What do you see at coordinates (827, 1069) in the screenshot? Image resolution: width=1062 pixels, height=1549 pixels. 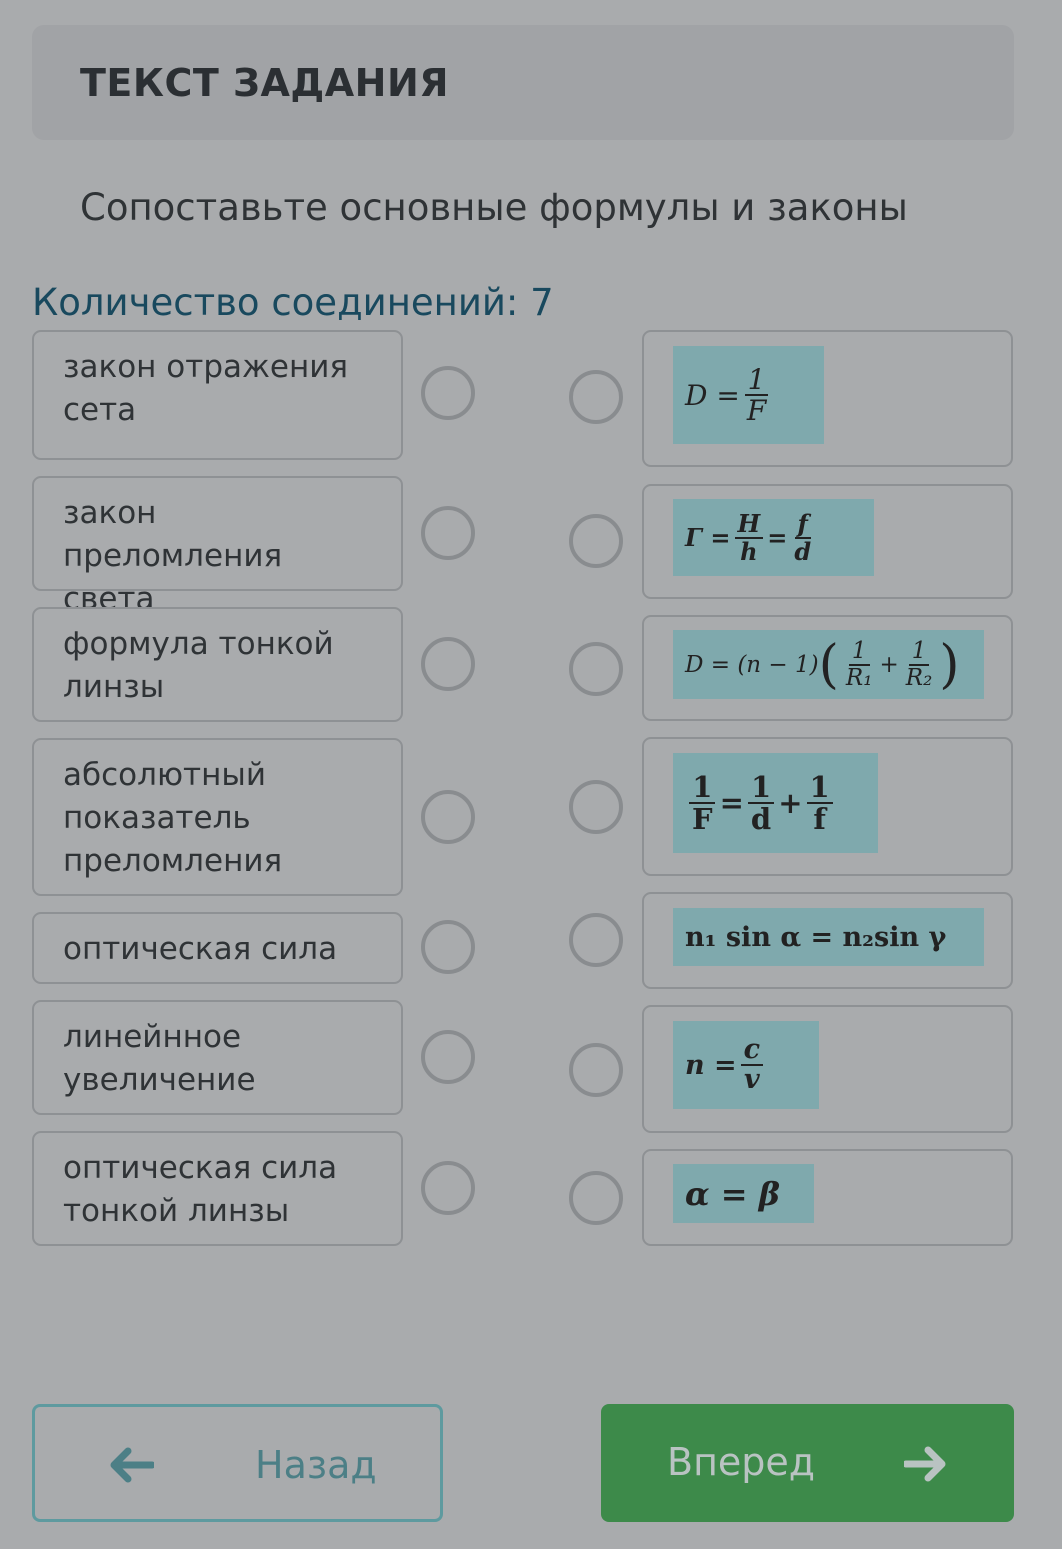 I see `match-right-item-6: n = cv` at bounding box center [827, 1069].